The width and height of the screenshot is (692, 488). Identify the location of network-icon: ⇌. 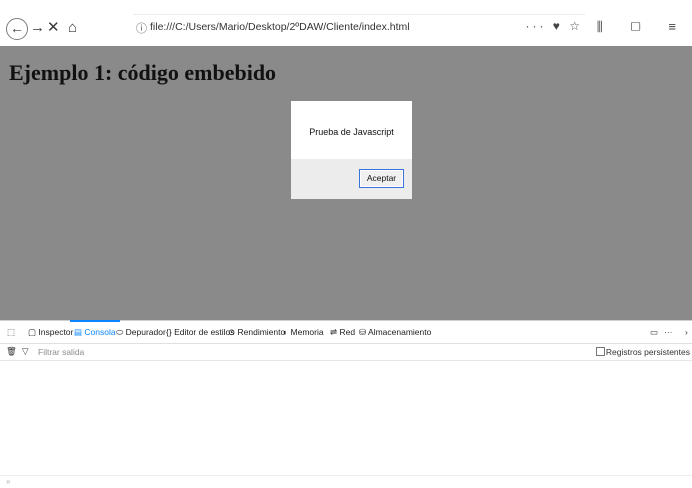
(334, 332).